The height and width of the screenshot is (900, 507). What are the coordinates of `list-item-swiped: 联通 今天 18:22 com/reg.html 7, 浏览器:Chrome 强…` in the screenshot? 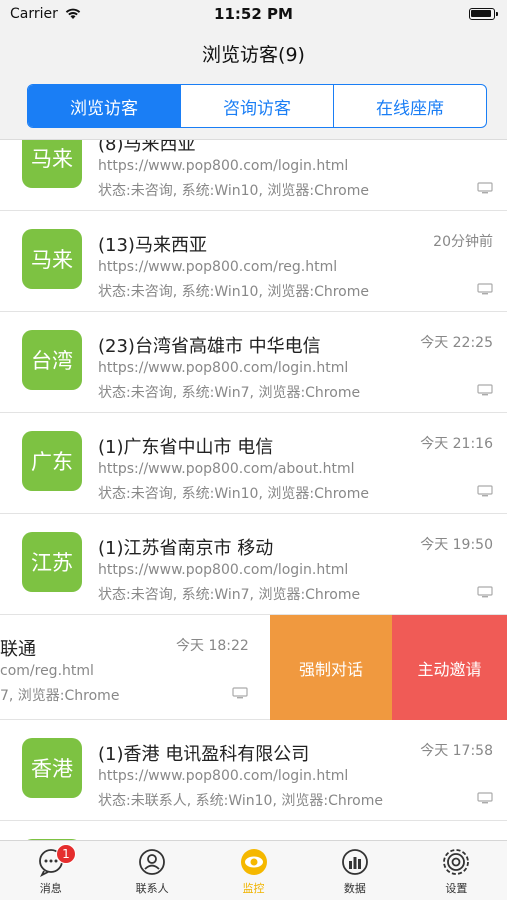 It's located at (253, 667).